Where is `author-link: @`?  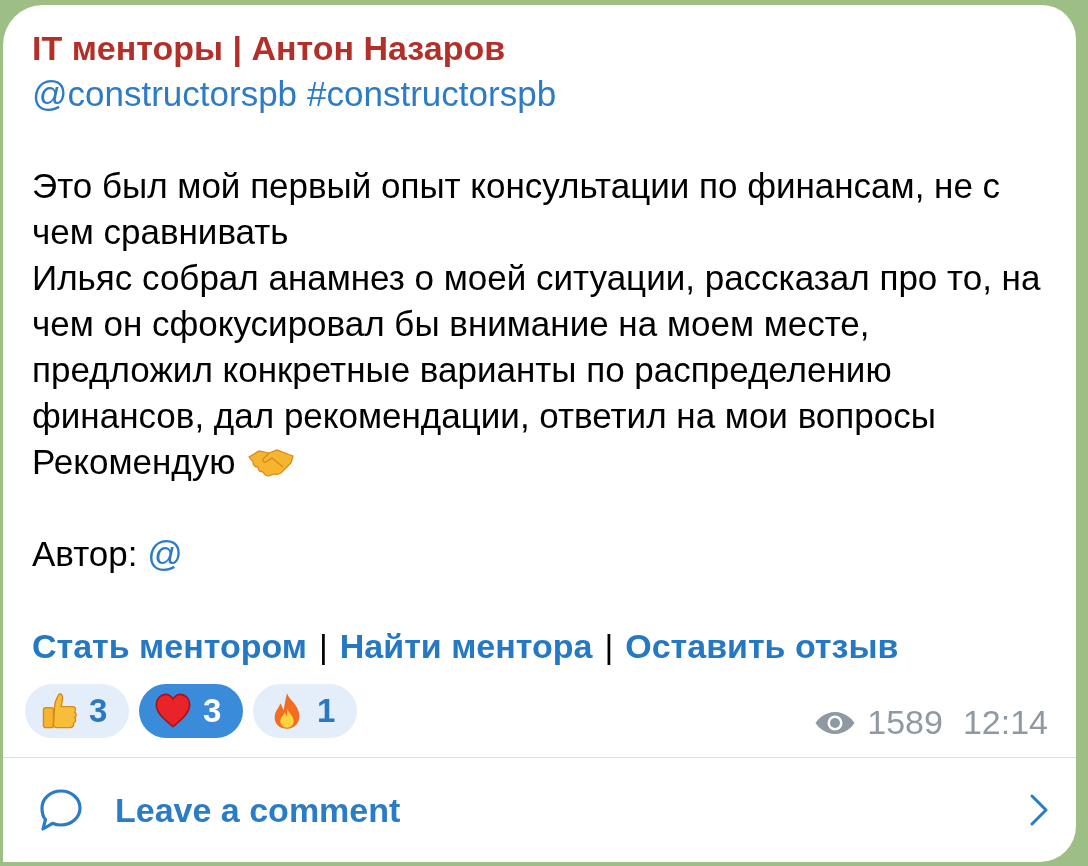
author-link: @ is located at coordinates (165, 553).